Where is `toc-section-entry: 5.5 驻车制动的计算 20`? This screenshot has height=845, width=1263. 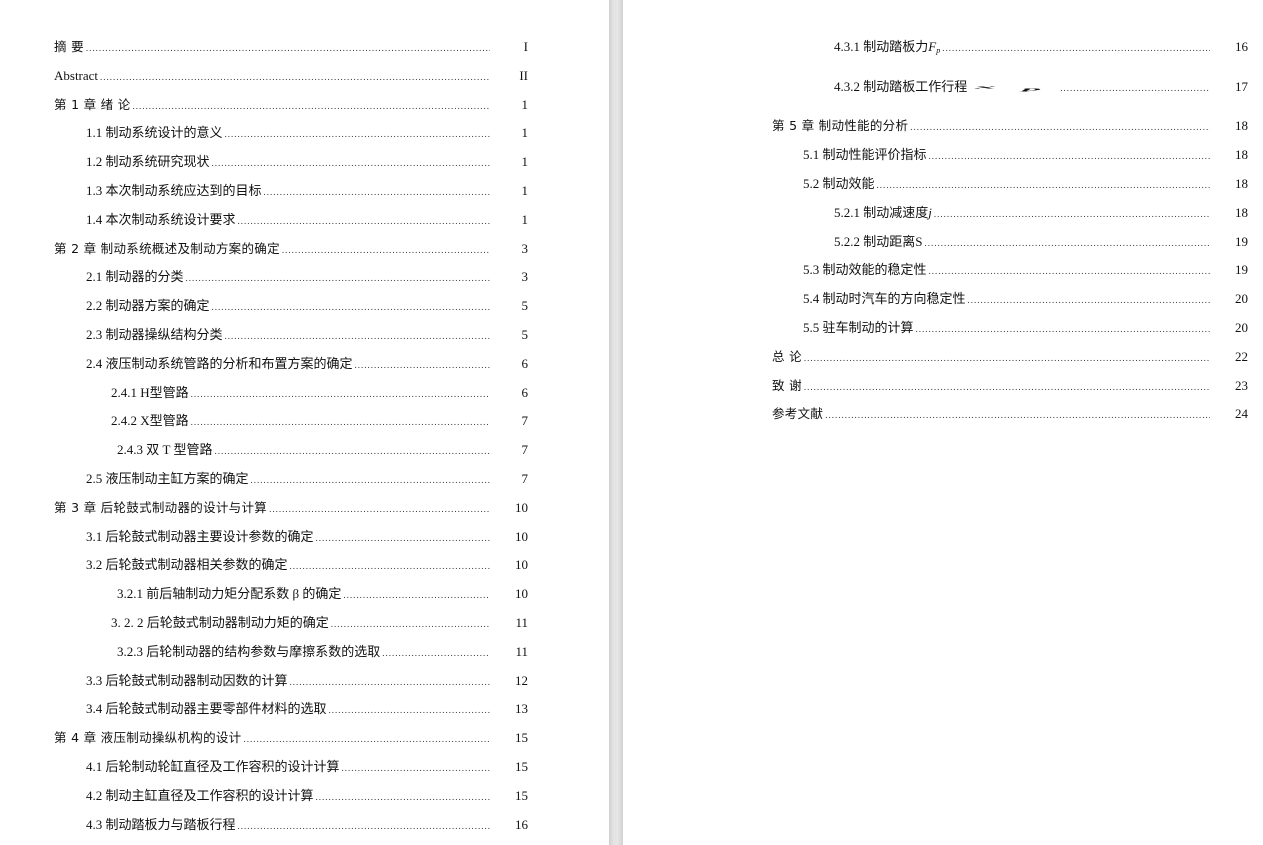 toc-section-entry: 5.5 驻车制动的计算 20 is located at coordinates (1025, 328).